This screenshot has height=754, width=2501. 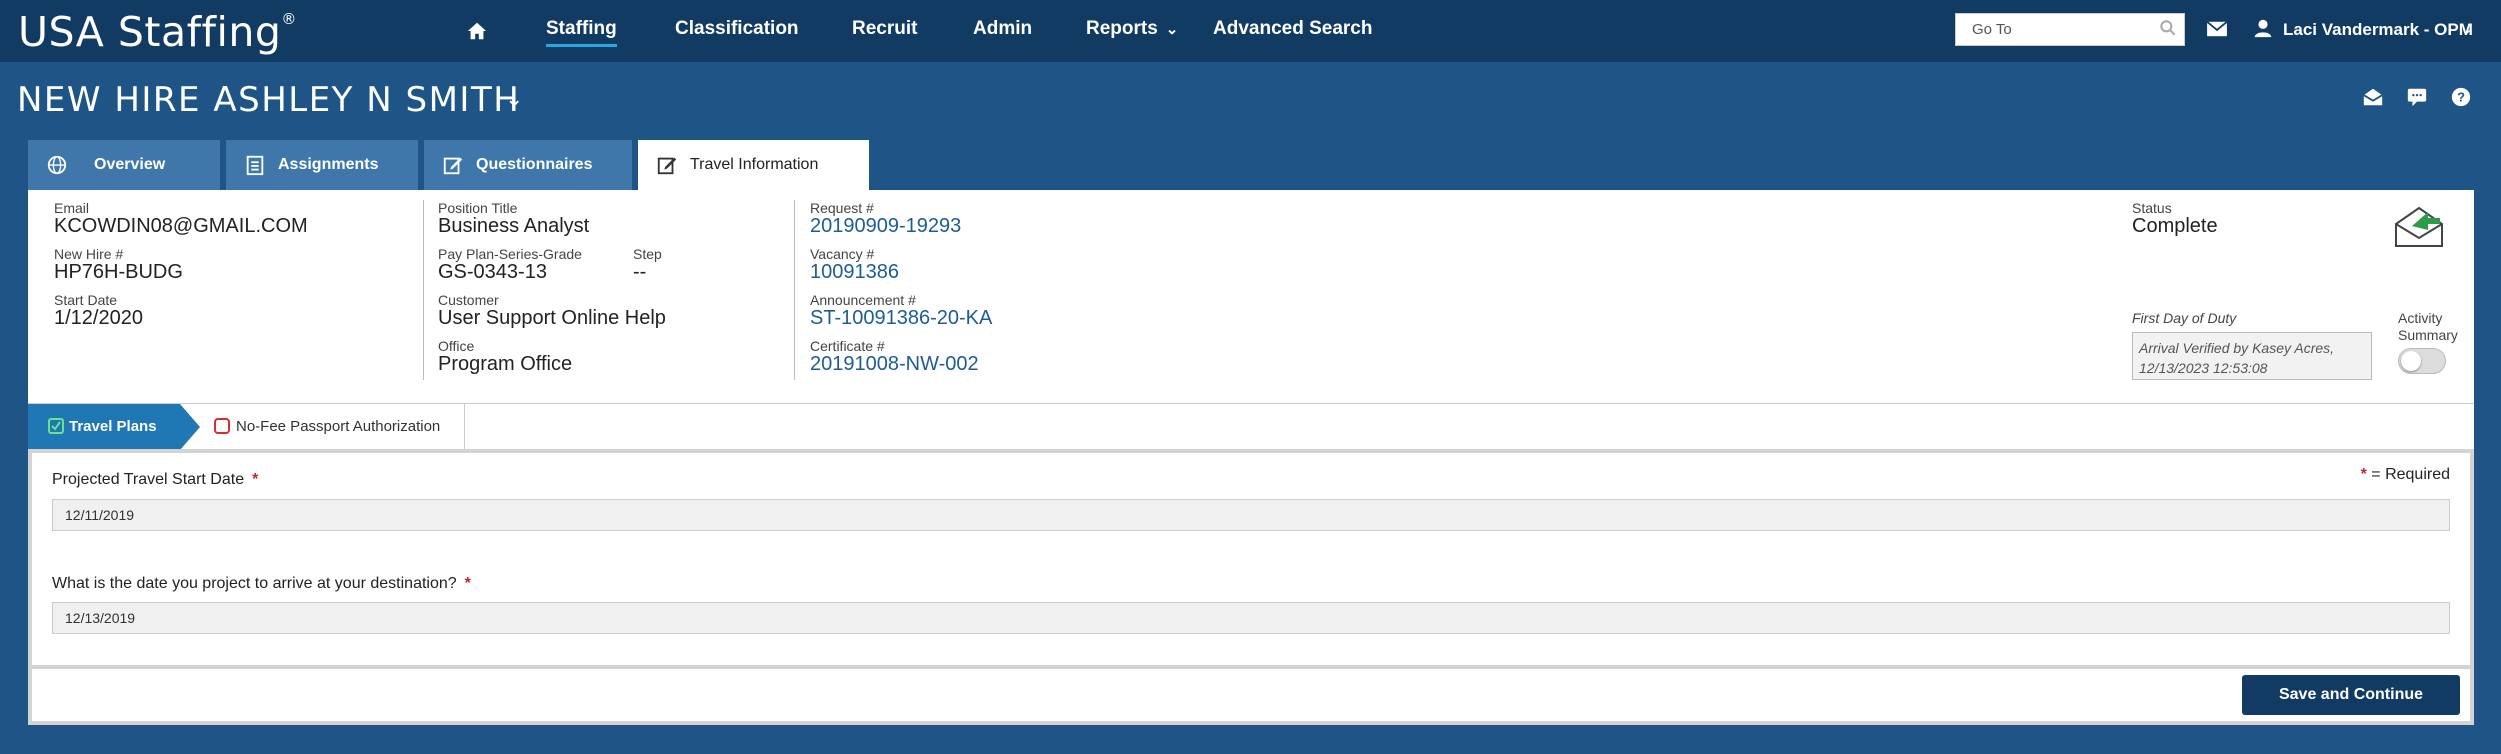 I want to click on nav-advanced-search: Advanced Search, so click(x=1292, y=29).